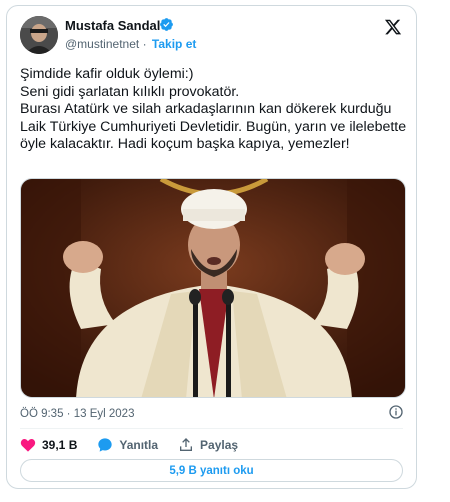  I want to click on author-handle-row: @mustinetnet · Takip et, so click(130, 44).